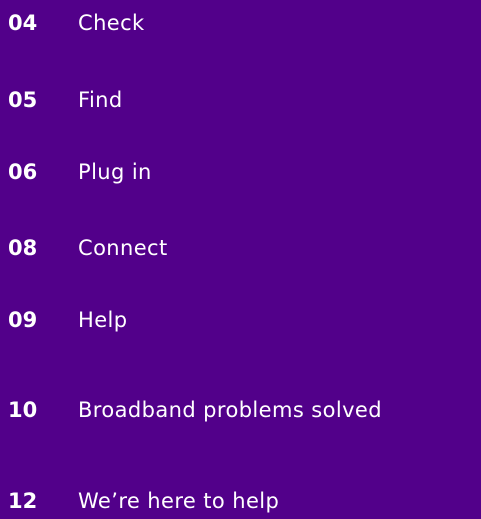 This screenshot has width=481, height=519. What do you see at coordinates (23, 410) in the screenshot?
I see `page-number: 10` at bounding box center [23, 410].